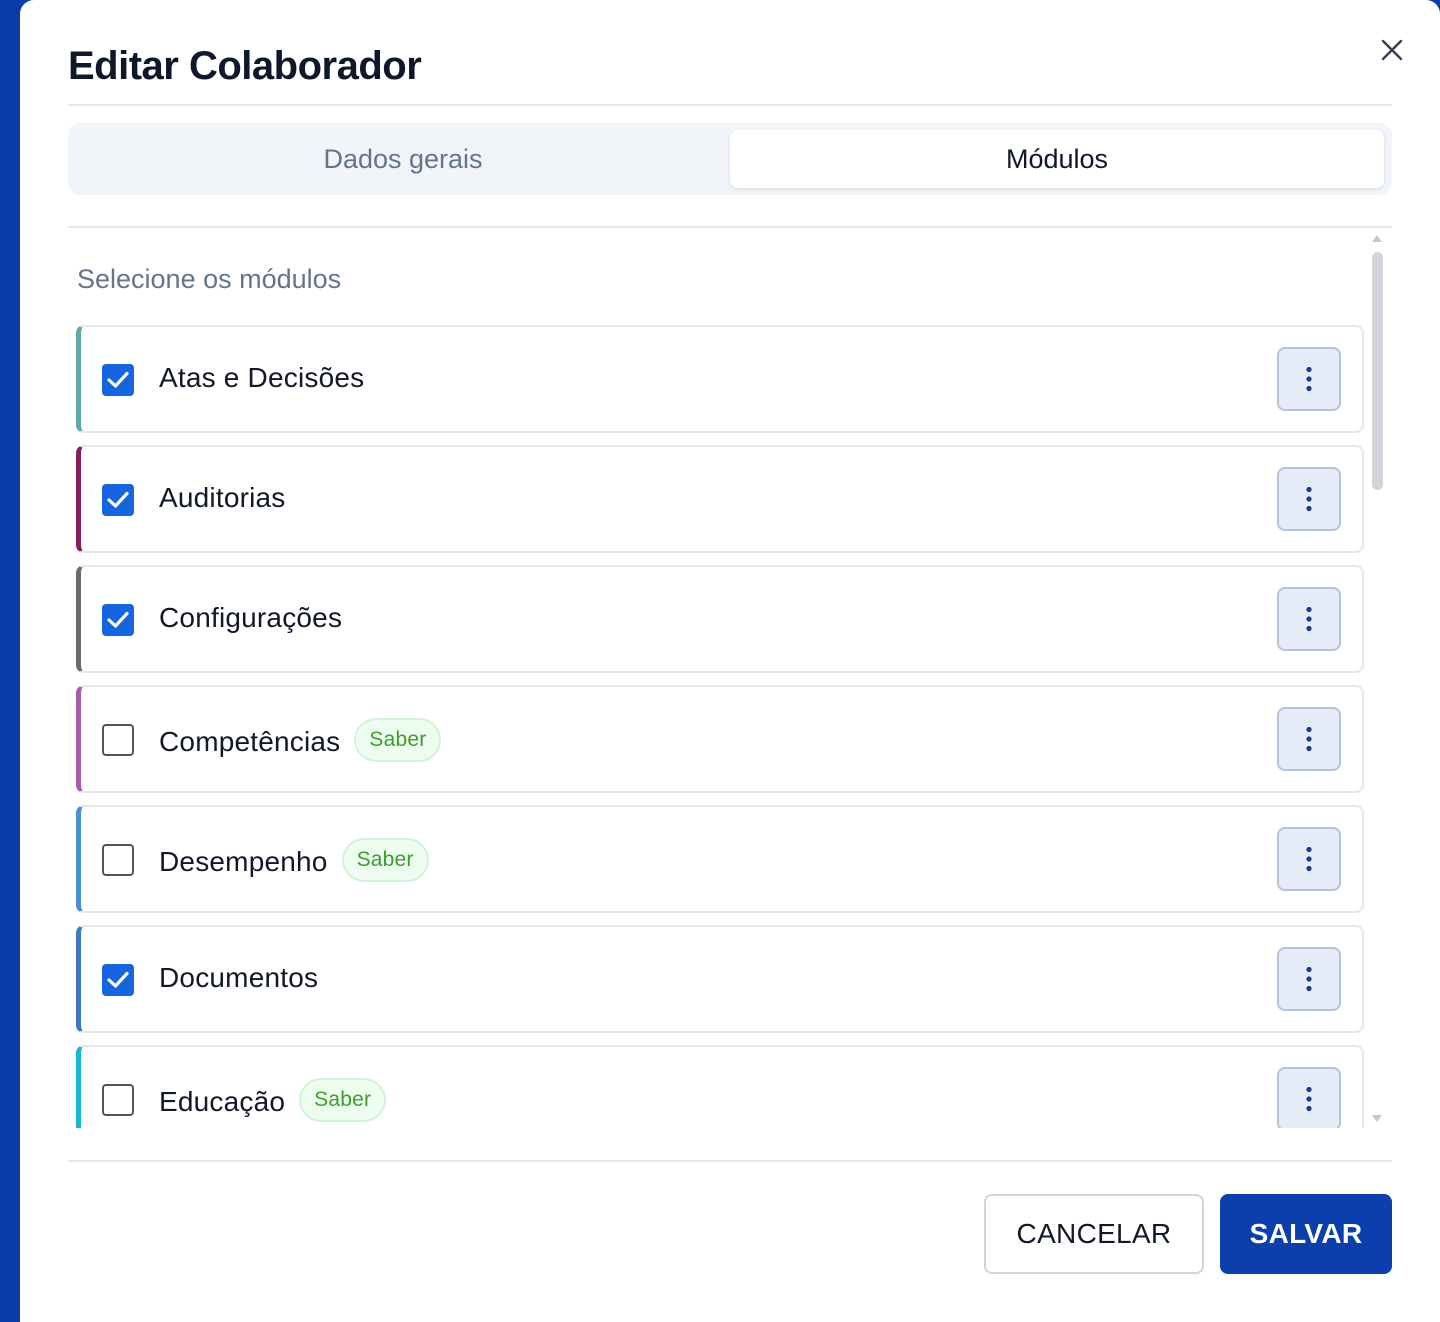  What do you see at coordinates (720, 499) in the screenshot?
I see `module-card: Auditorias` at bounding box center [720, 499].